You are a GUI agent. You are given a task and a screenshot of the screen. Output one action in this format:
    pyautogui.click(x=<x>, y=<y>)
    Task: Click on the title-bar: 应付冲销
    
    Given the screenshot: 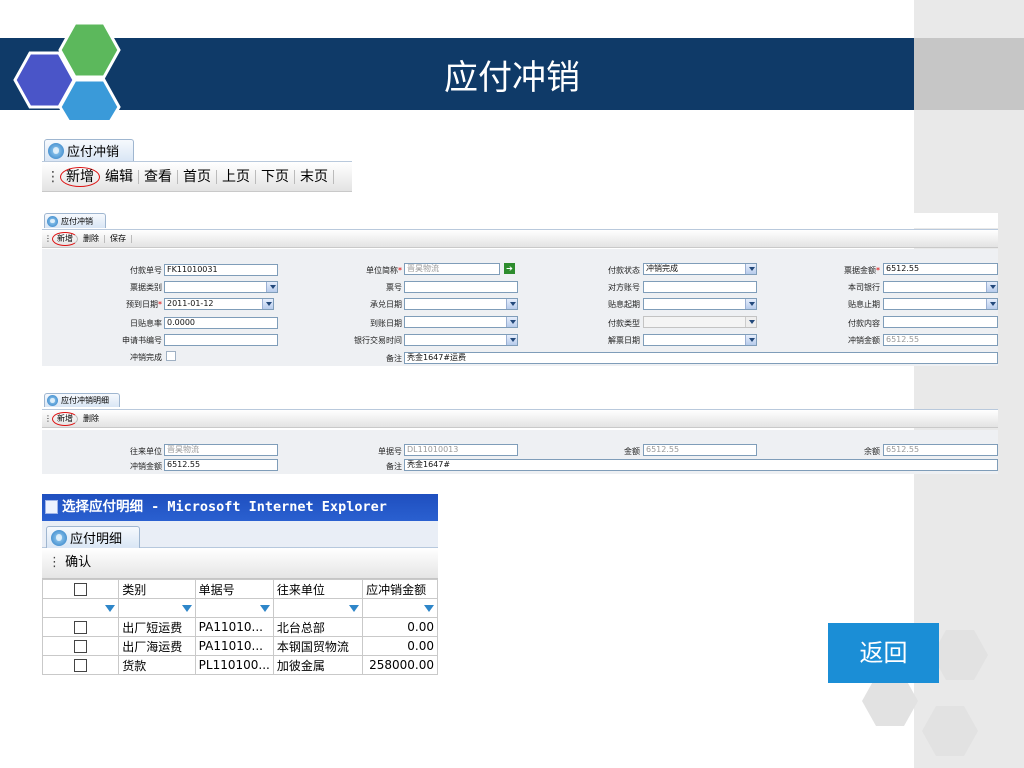 What is the action you would take?
    pyautogui.click(x=457, y=74)
    